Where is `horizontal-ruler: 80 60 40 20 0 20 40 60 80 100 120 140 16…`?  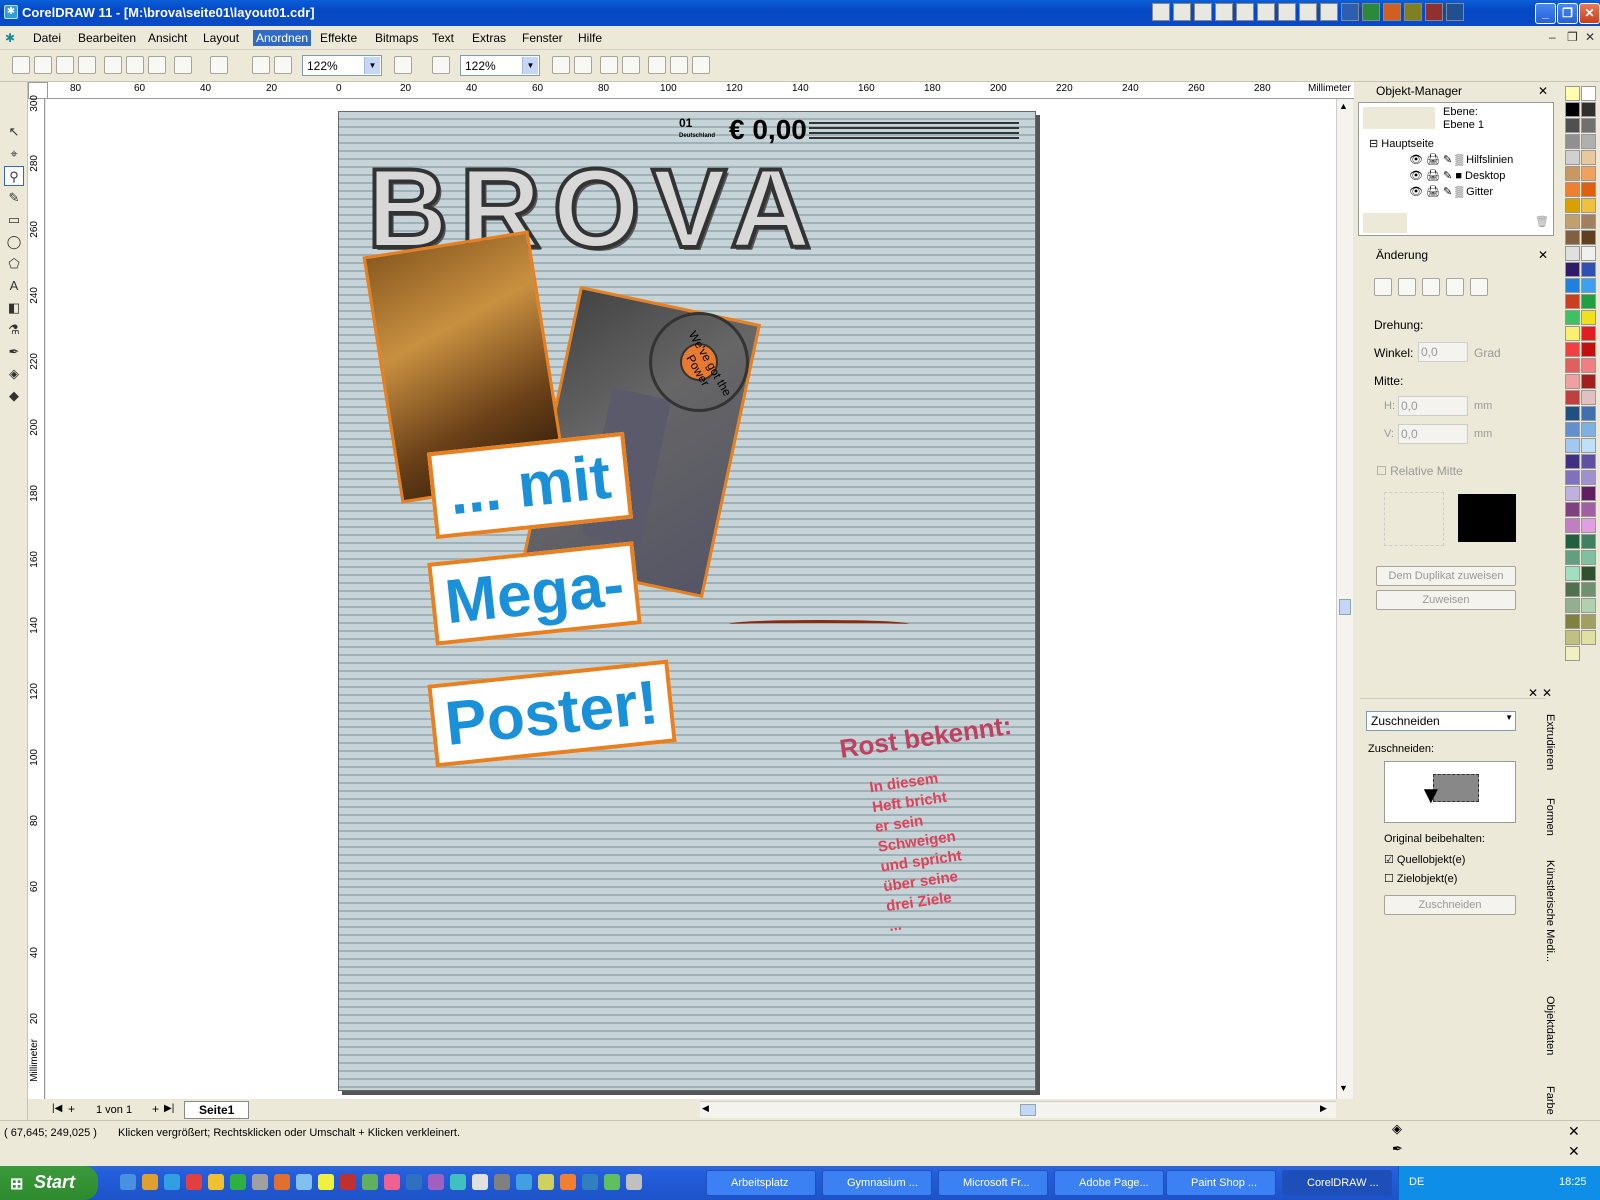
horizontal-ruler: 80 60 40 20 0 20 40 60 80 100 120 140 16… is located at coordinates (701, 90).